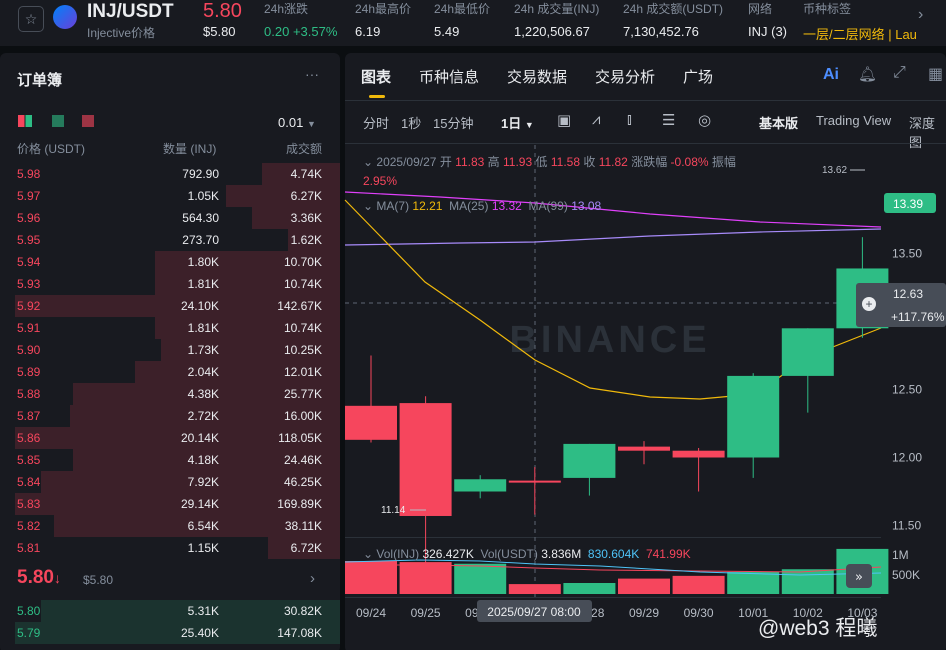 The height and width of the screenshot is (650, 946). I want to click on change-label: 涨跌幅, so click(649, 162).